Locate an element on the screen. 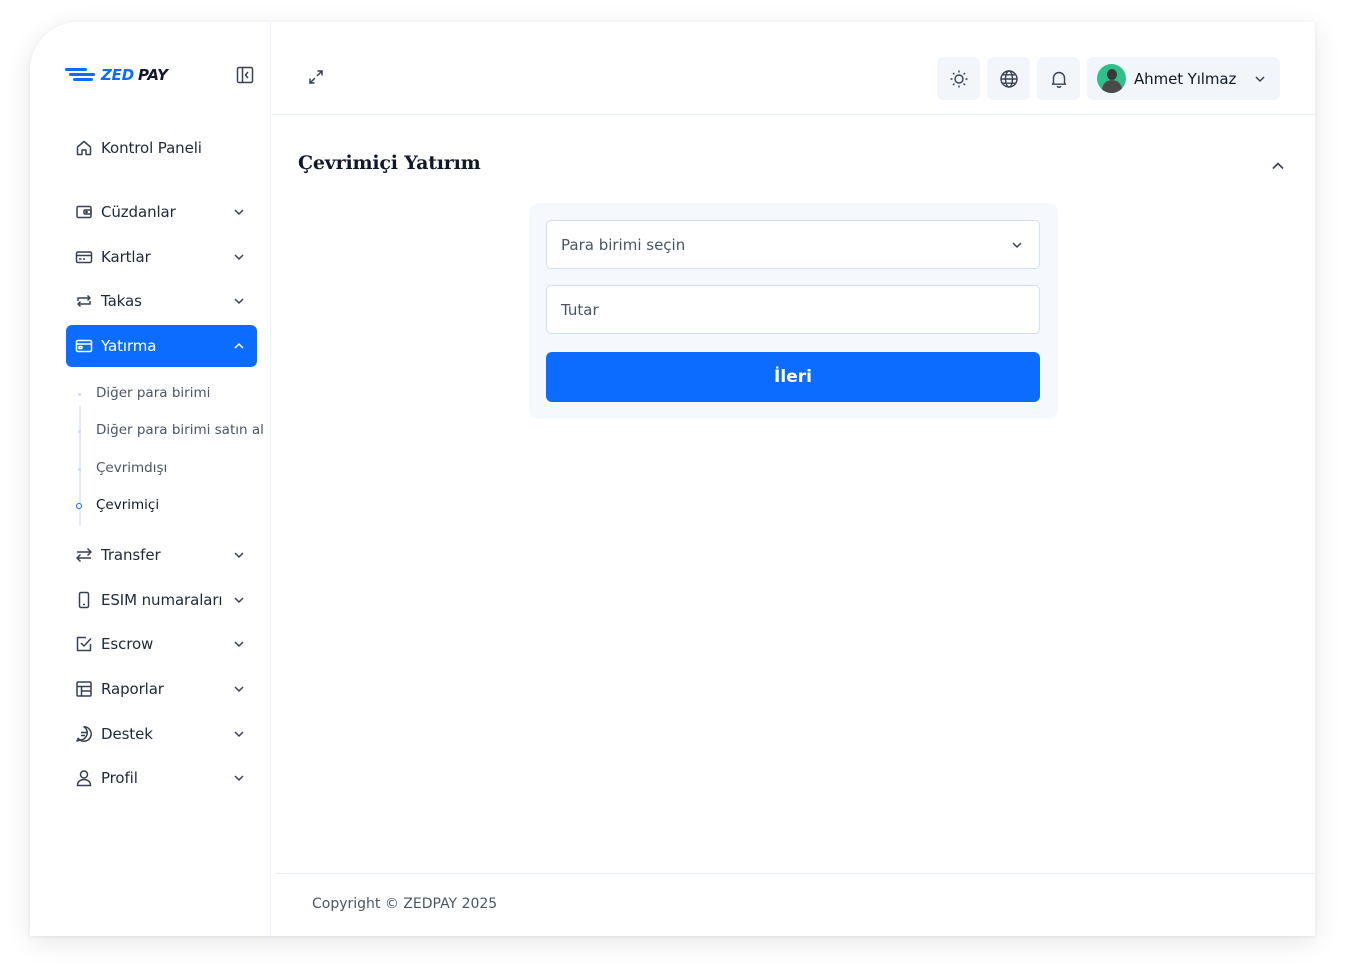 The height and width of the screenshot is (974, 1346). fullscreen-expand-icon is located at coordinates (316, 77).